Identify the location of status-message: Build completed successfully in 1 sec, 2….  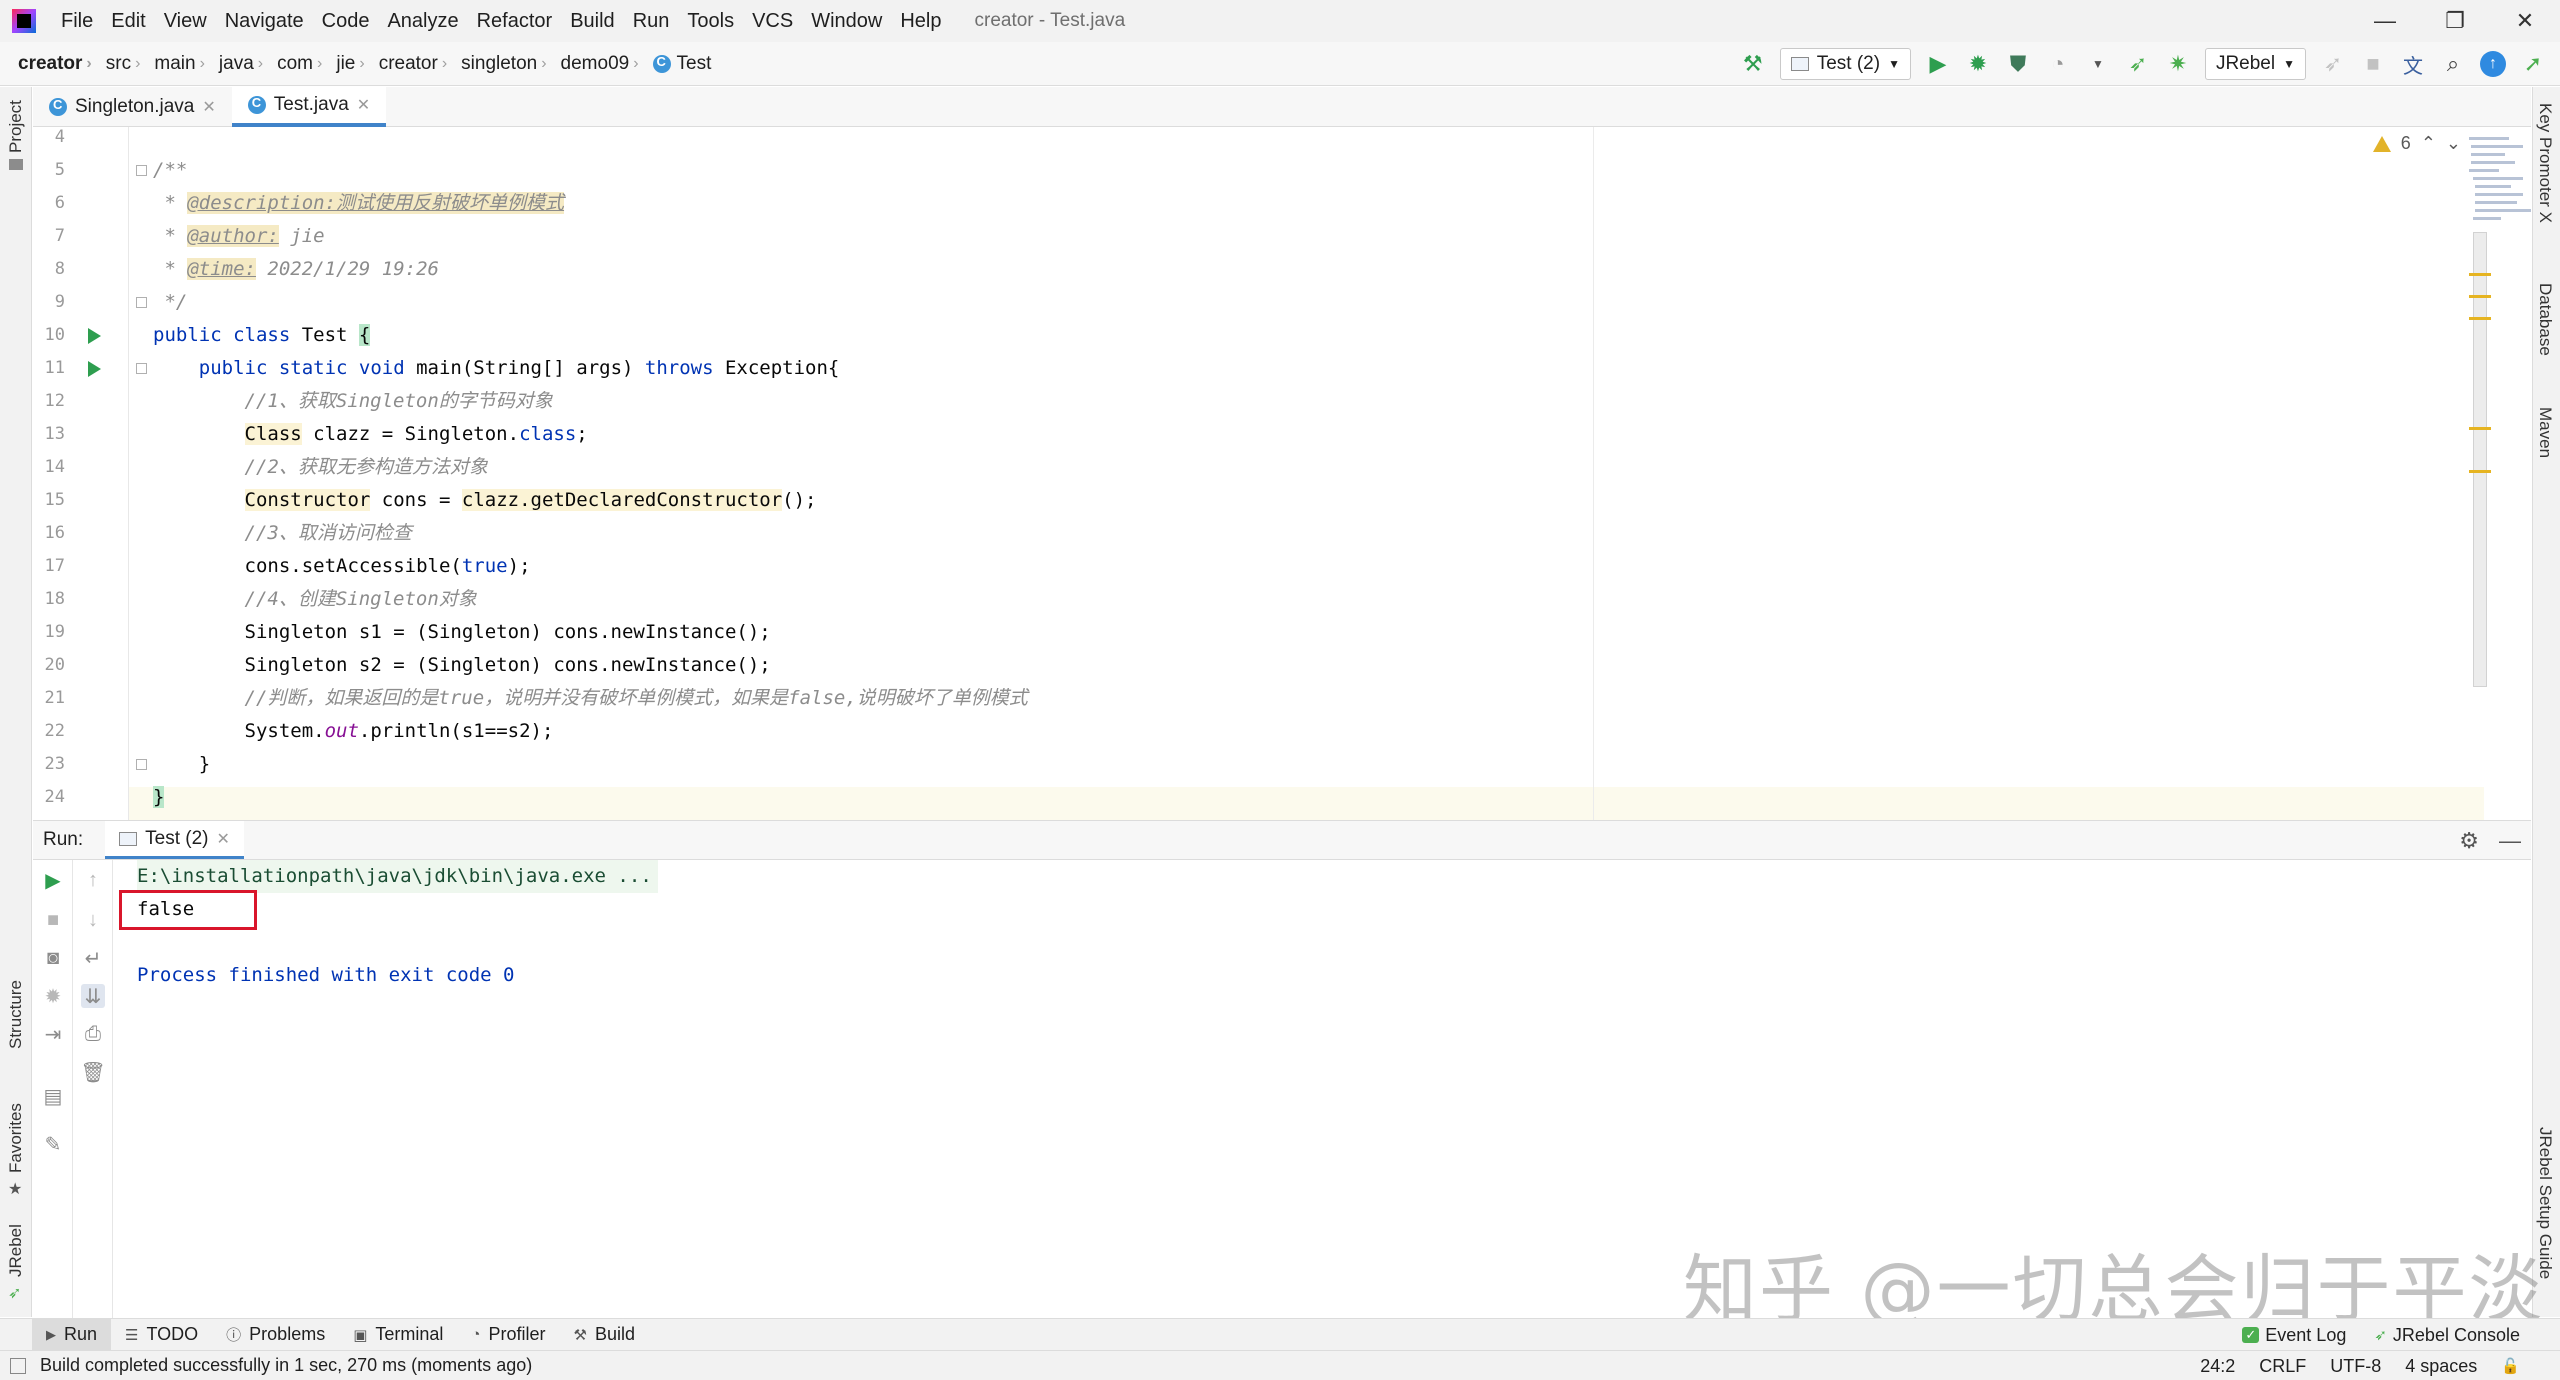
(286, 1365).